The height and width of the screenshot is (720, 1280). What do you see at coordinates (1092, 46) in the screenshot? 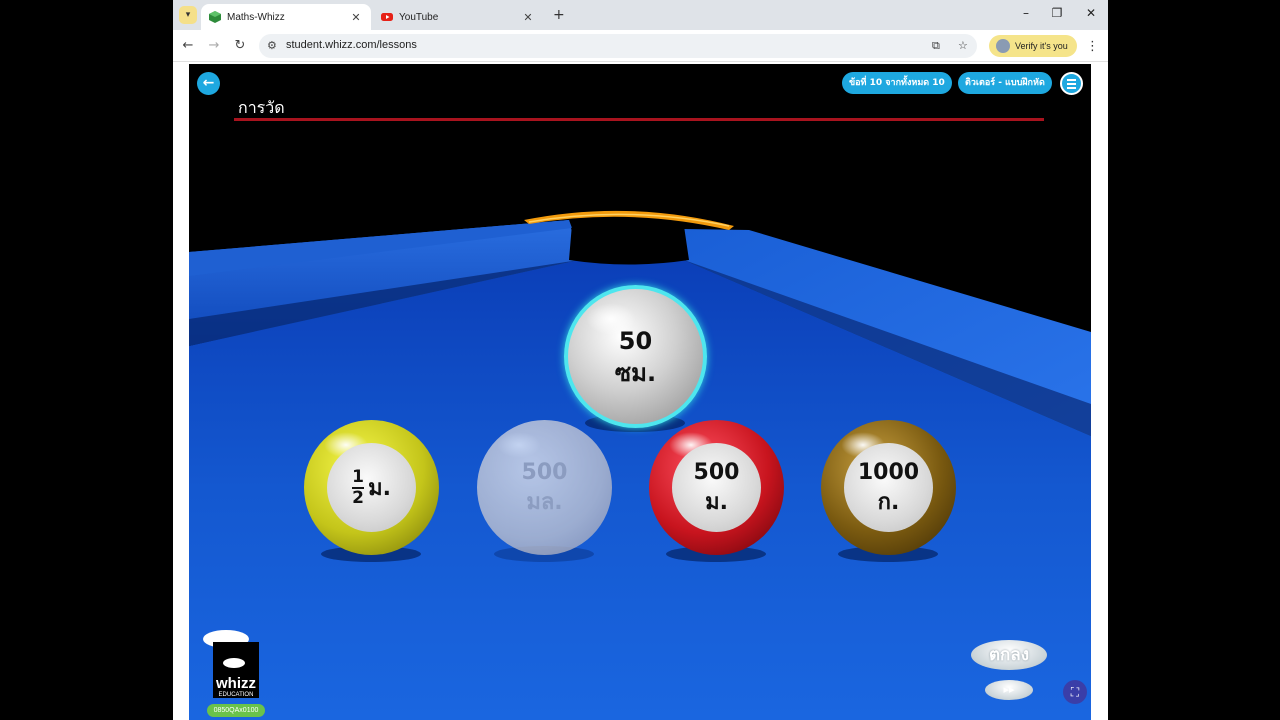
I see `browser-menu-icon: ⋮` at bounding box center [1092, 46].